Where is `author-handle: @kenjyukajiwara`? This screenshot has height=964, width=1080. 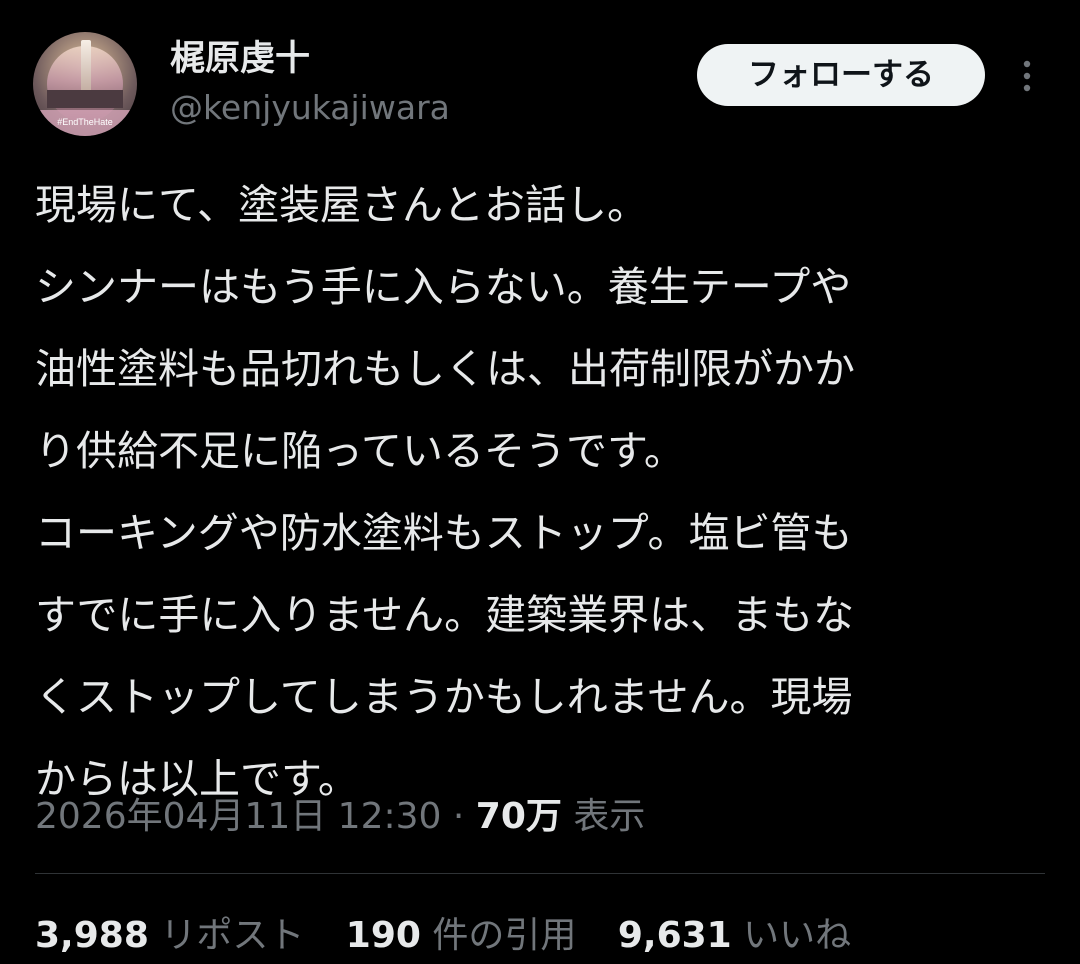
author-handle: @kenjyukajiwara is located at coordinates (310, 108).